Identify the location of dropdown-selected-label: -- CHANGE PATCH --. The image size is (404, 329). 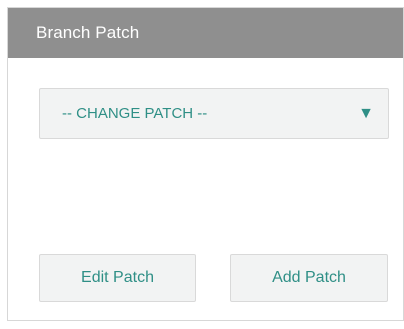
(135, 113).